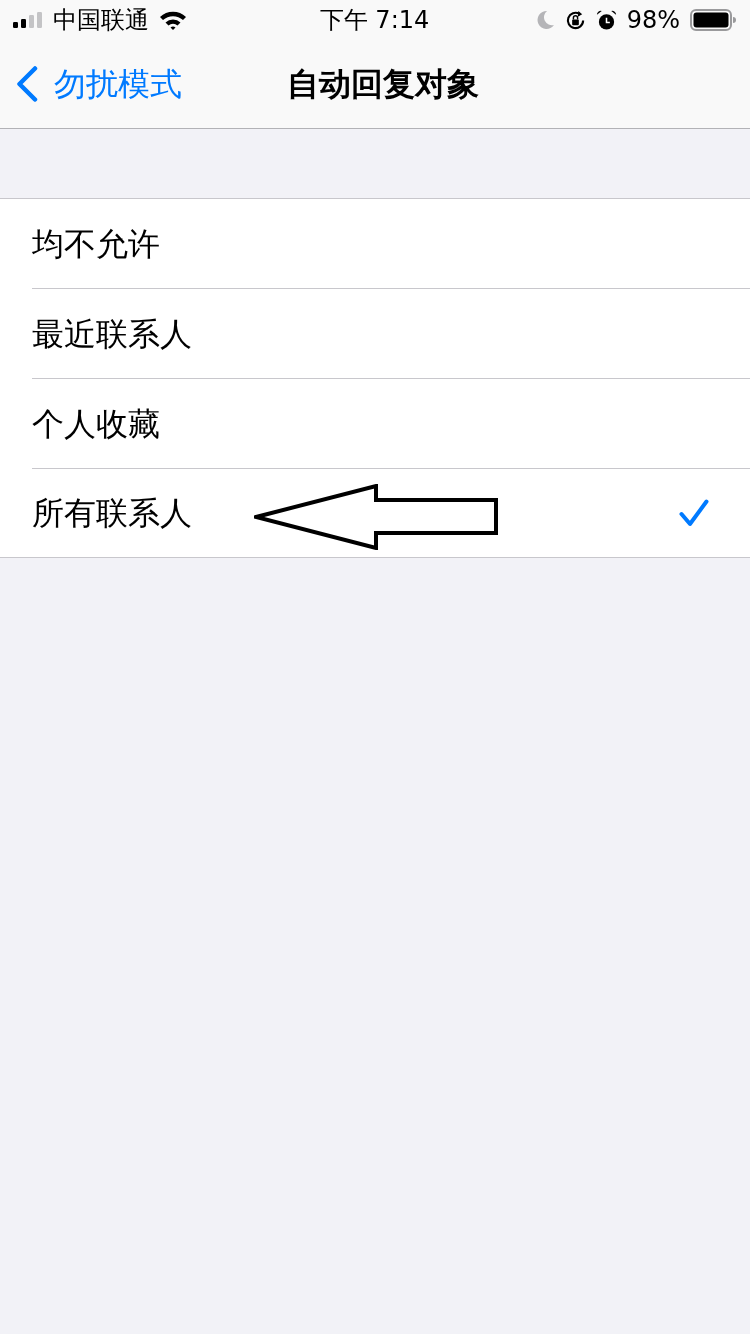 The height and width of the screenshot is (1334, 750). Describe the element at coordinates (96, 243) in the screenshot. I see `option-label: 均不允许` at that location.